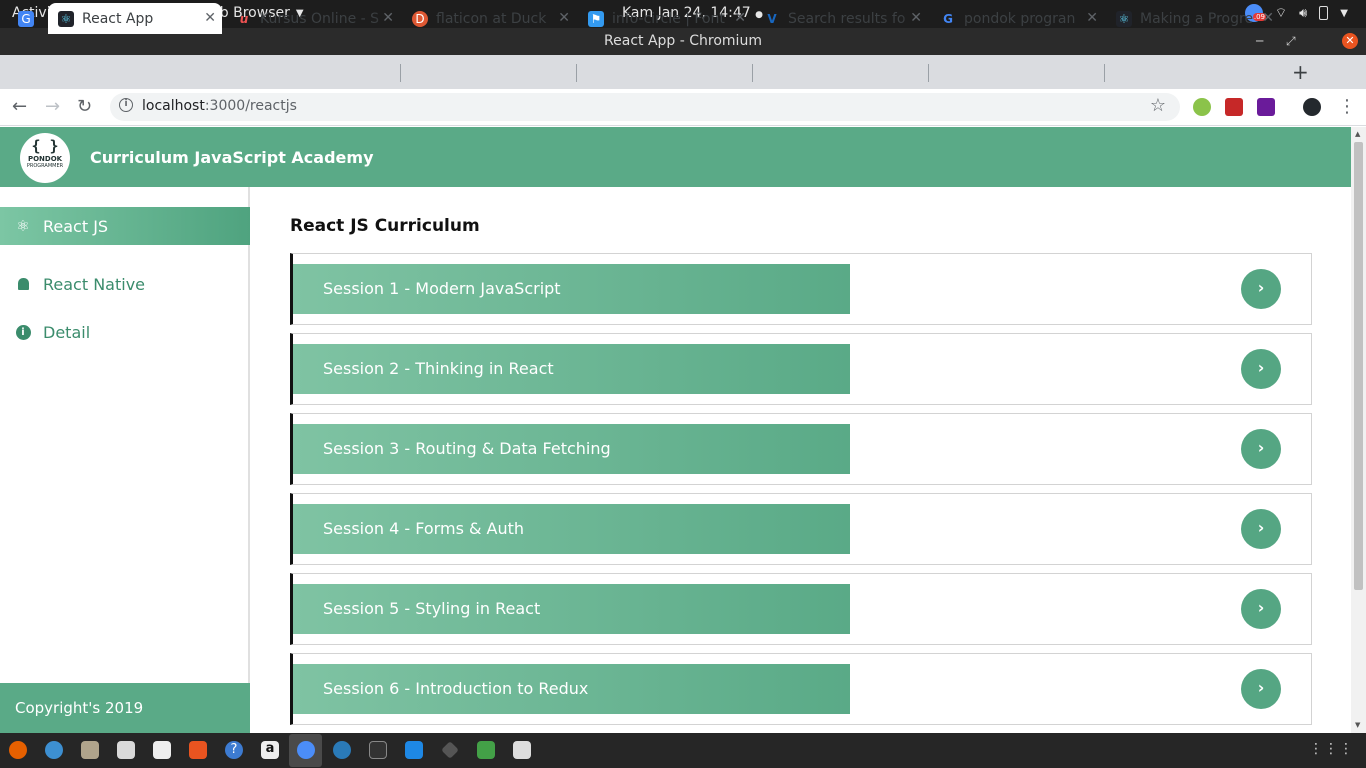  I want to click on info-circle-icon: i, so click(23, 332).